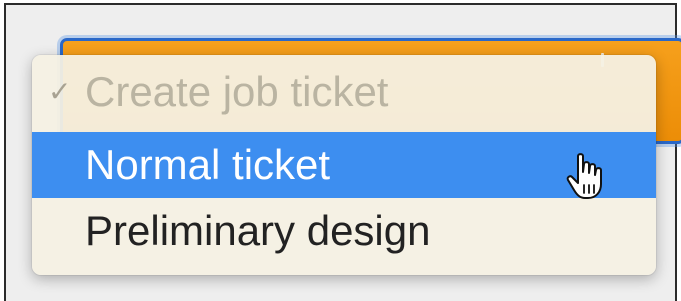 The width and height of the screenshot is (681, 301). I want to click on checkmark-icon: ✓, so click(60, 91).